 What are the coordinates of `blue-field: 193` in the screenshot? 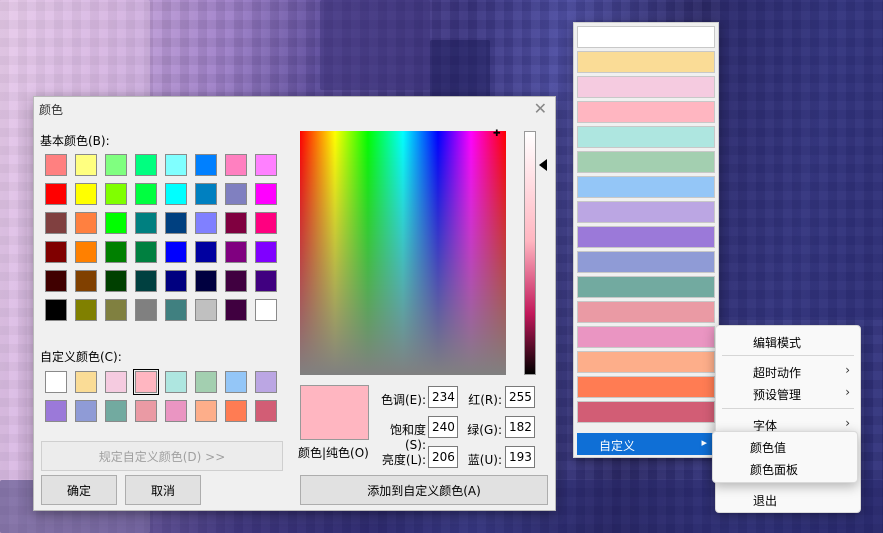 It's located at (520, 457).